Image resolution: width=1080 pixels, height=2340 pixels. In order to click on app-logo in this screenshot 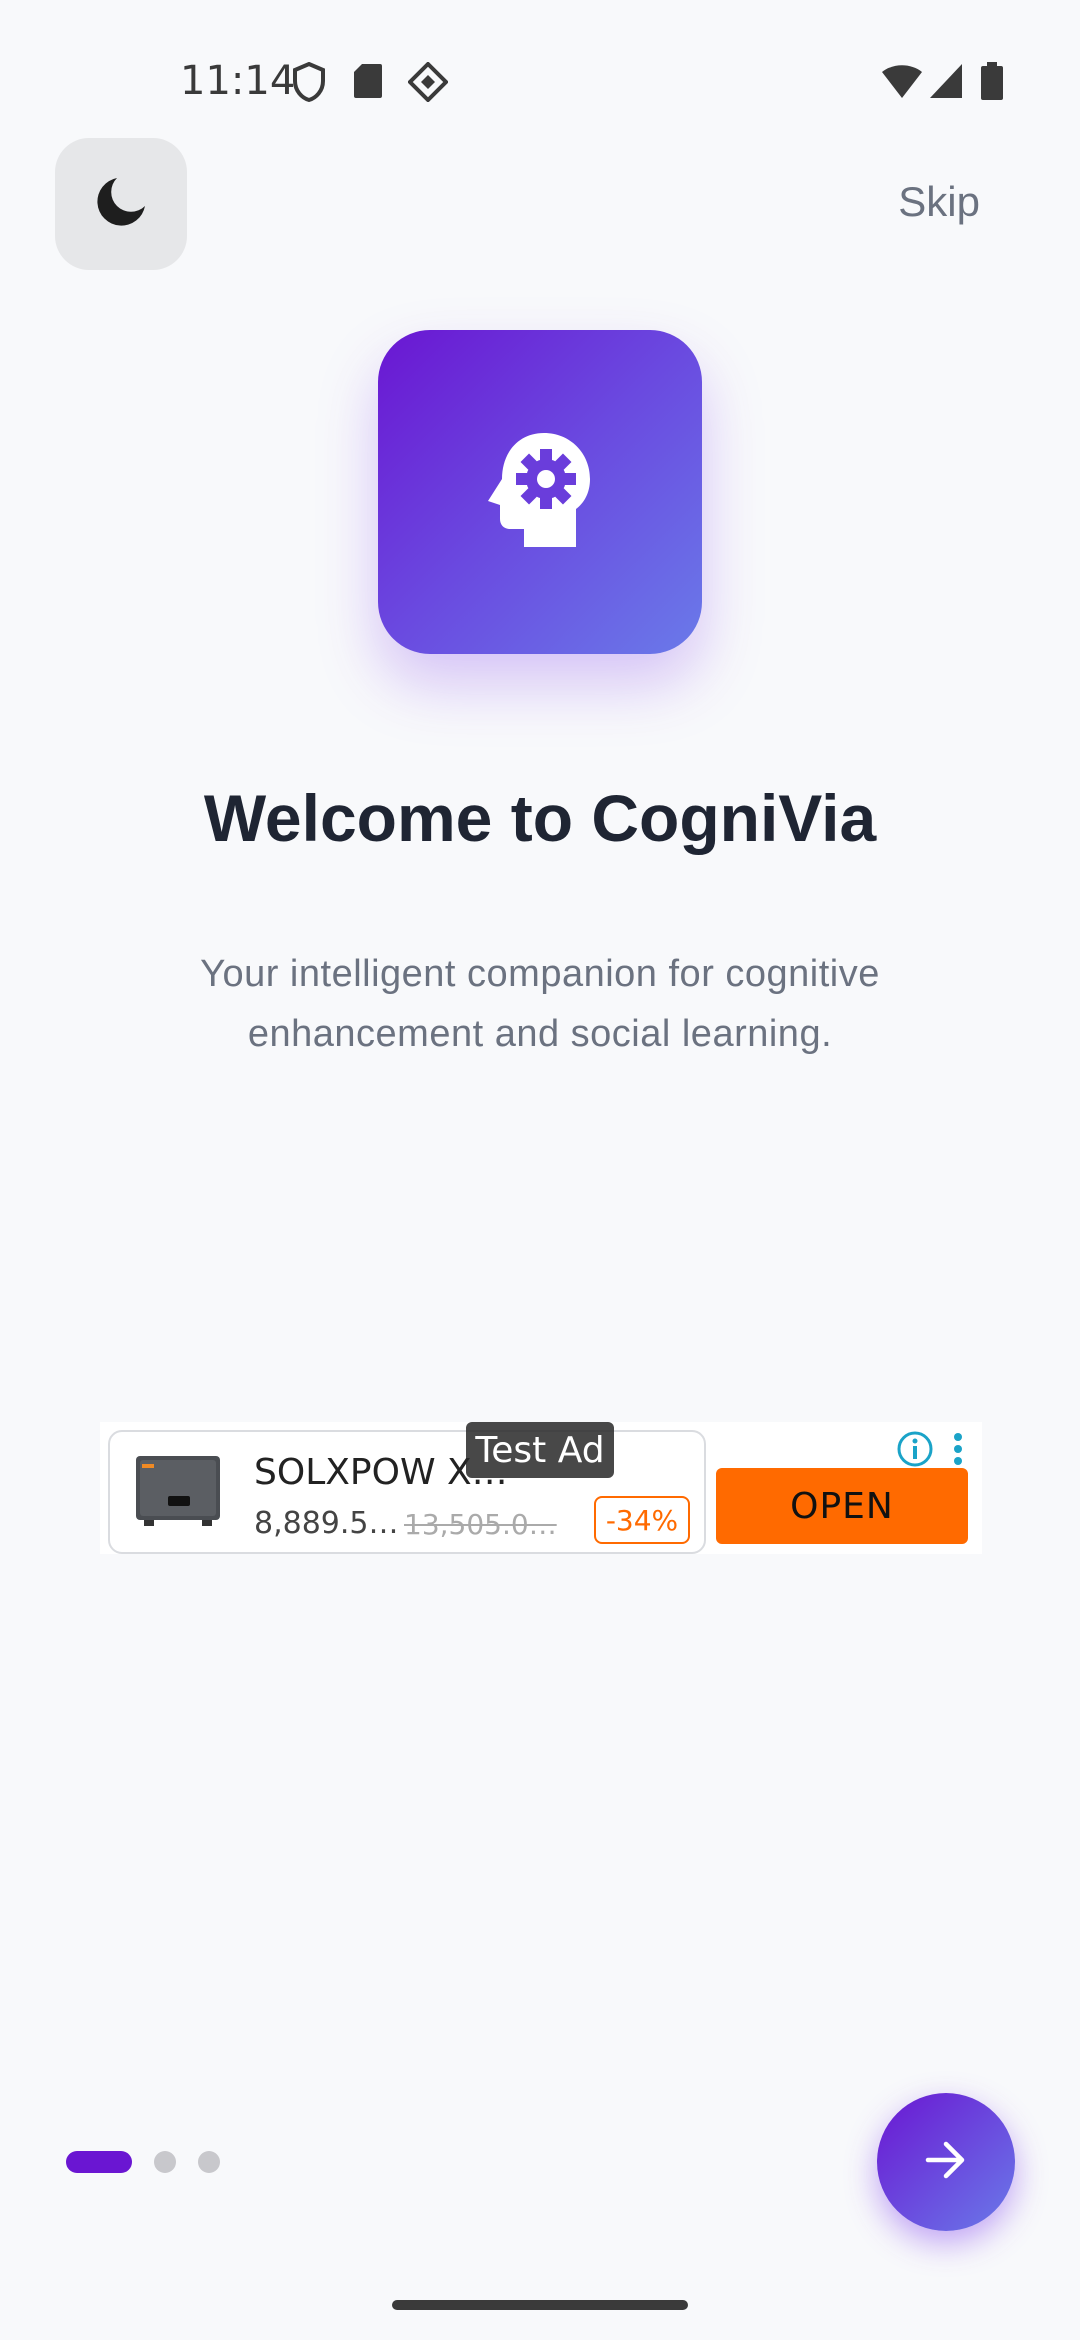, I will do `click(540, 492)`.